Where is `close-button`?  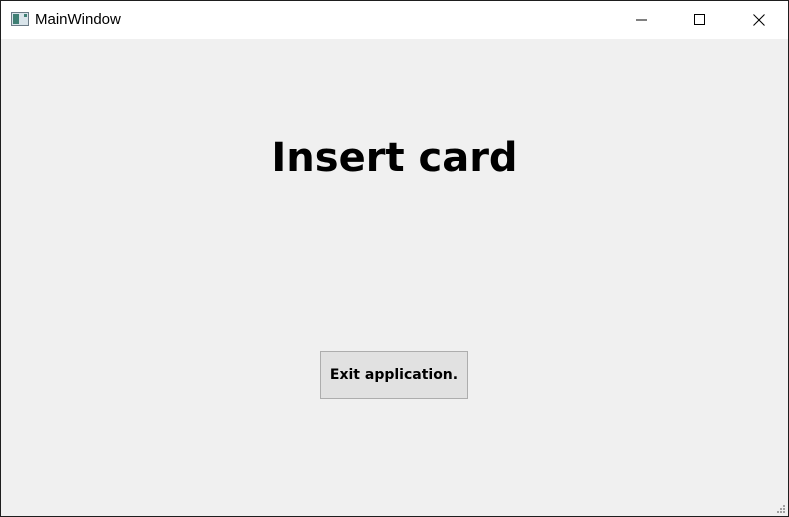 close-button is located at coordinates (759, 20).